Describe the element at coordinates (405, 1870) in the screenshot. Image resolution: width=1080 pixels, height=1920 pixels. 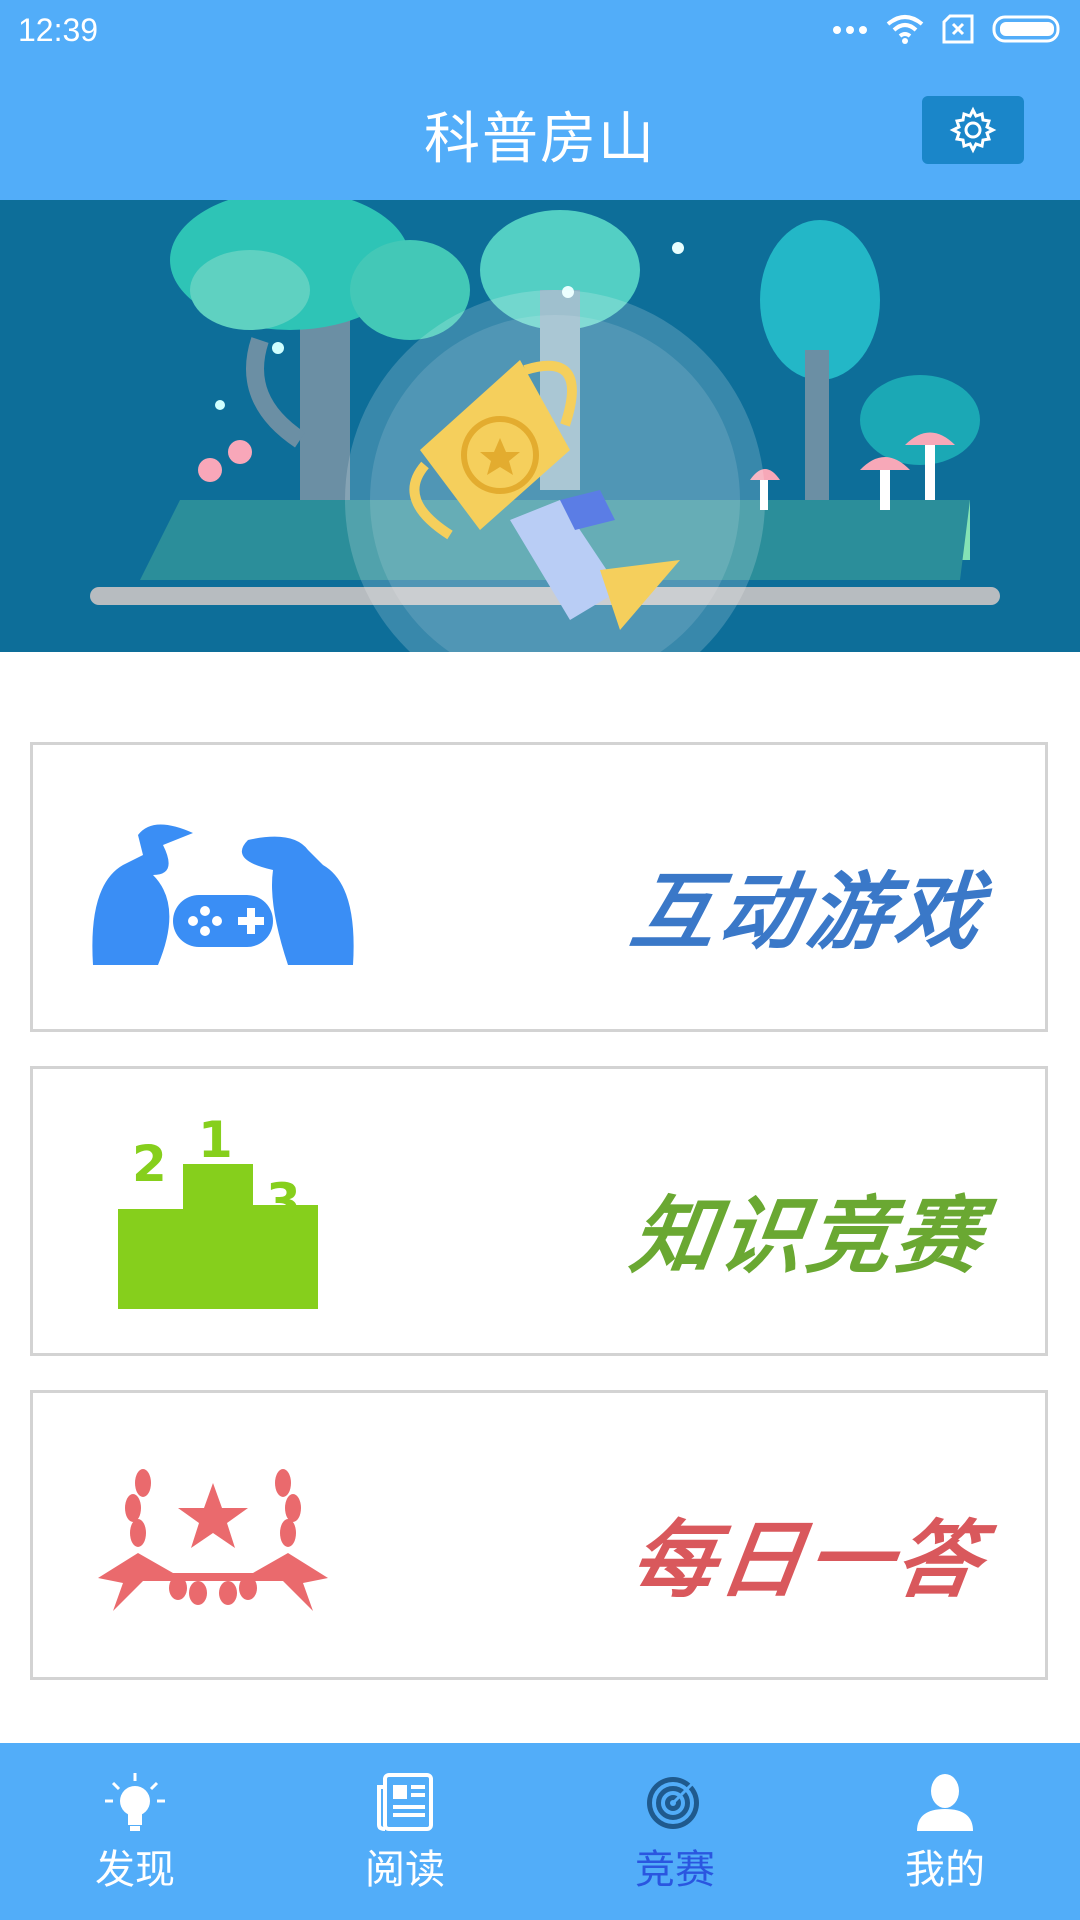
I see `tab-label: 阅读` at that location.